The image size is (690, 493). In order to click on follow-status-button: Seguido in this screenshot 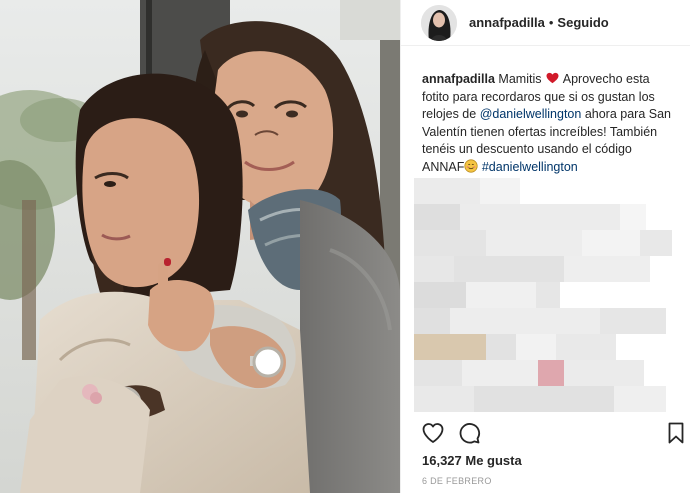, I will do `click(582, 22)`.